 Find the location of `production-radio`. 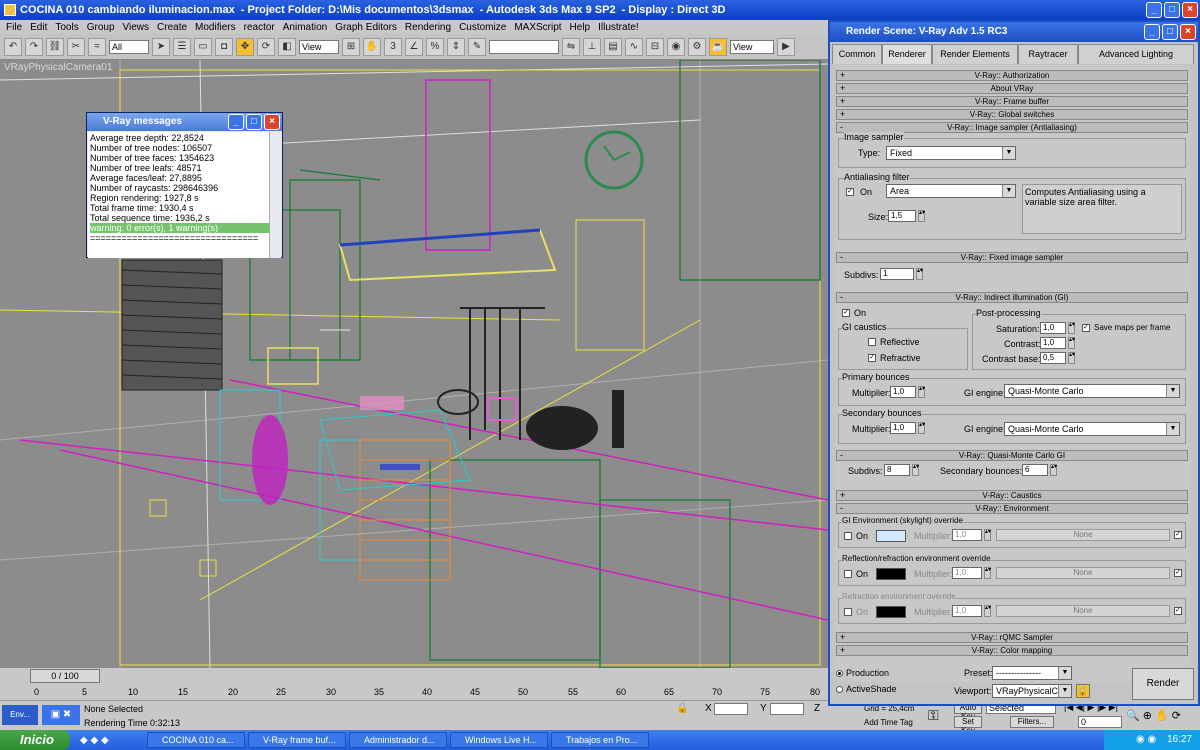

production-radio is located at coordinates (839, 673).